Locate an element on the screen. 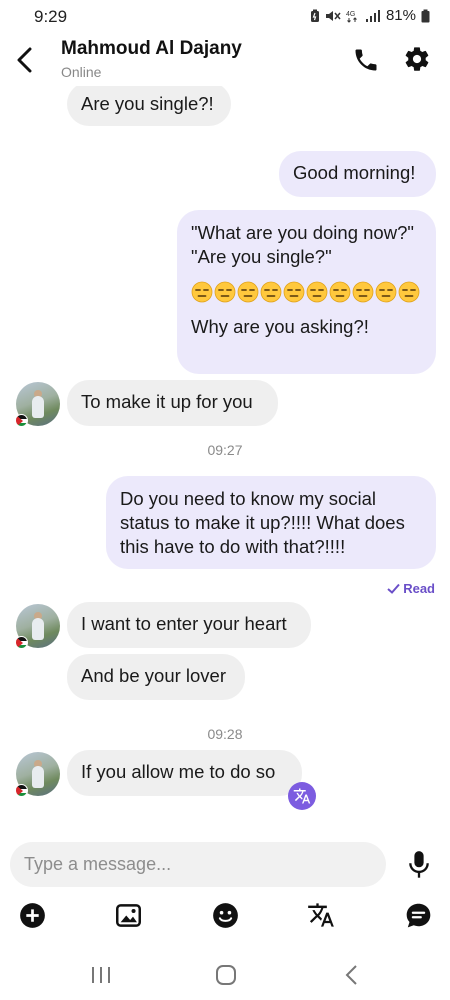 Image resolution: width=450 pixels, height=1000 pixels. voice-message-button is located at coordinates (419, 865).